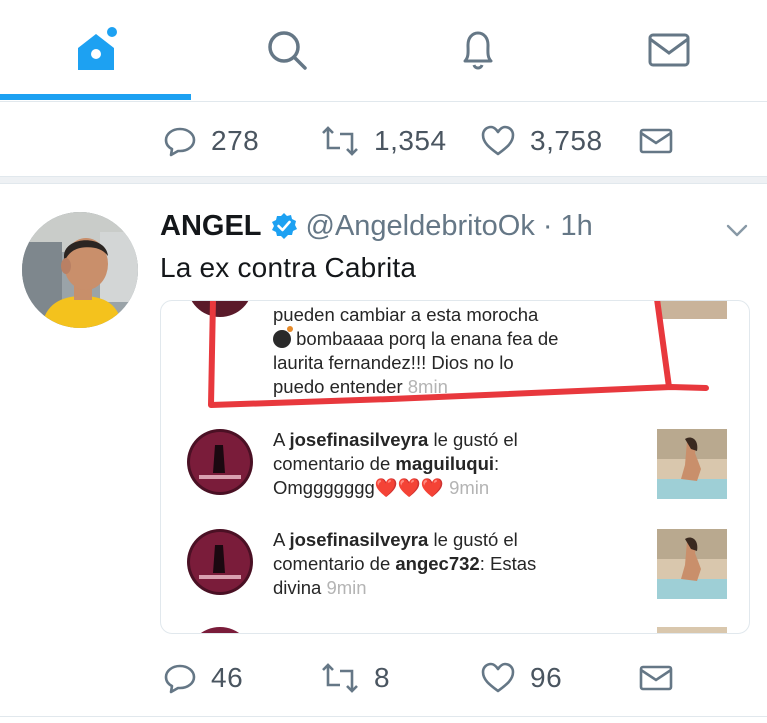  I want to click on top-tab-bar, so click(383, 51).